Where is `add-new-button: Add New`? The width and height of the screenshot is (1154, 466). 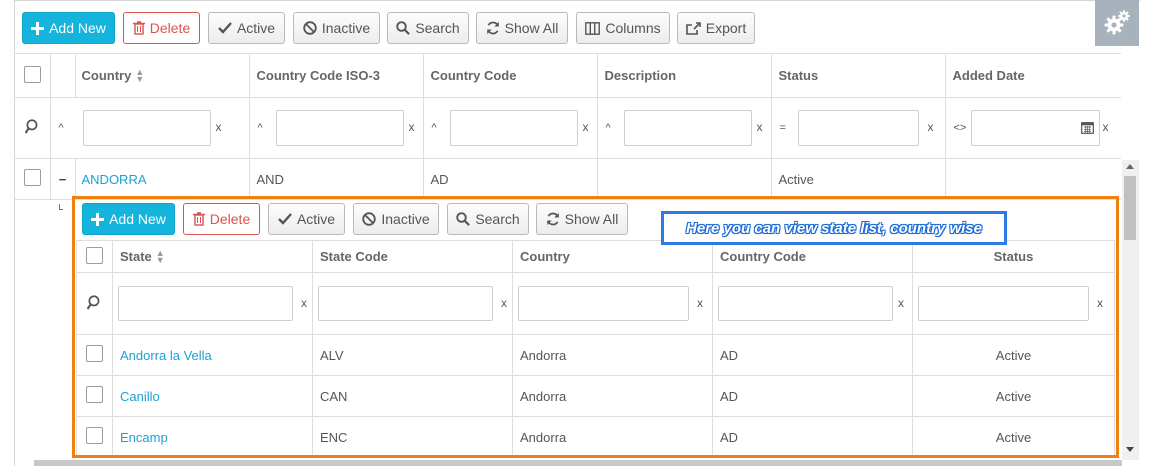
add-new-button: Add New is located at coordinates (68, 28).